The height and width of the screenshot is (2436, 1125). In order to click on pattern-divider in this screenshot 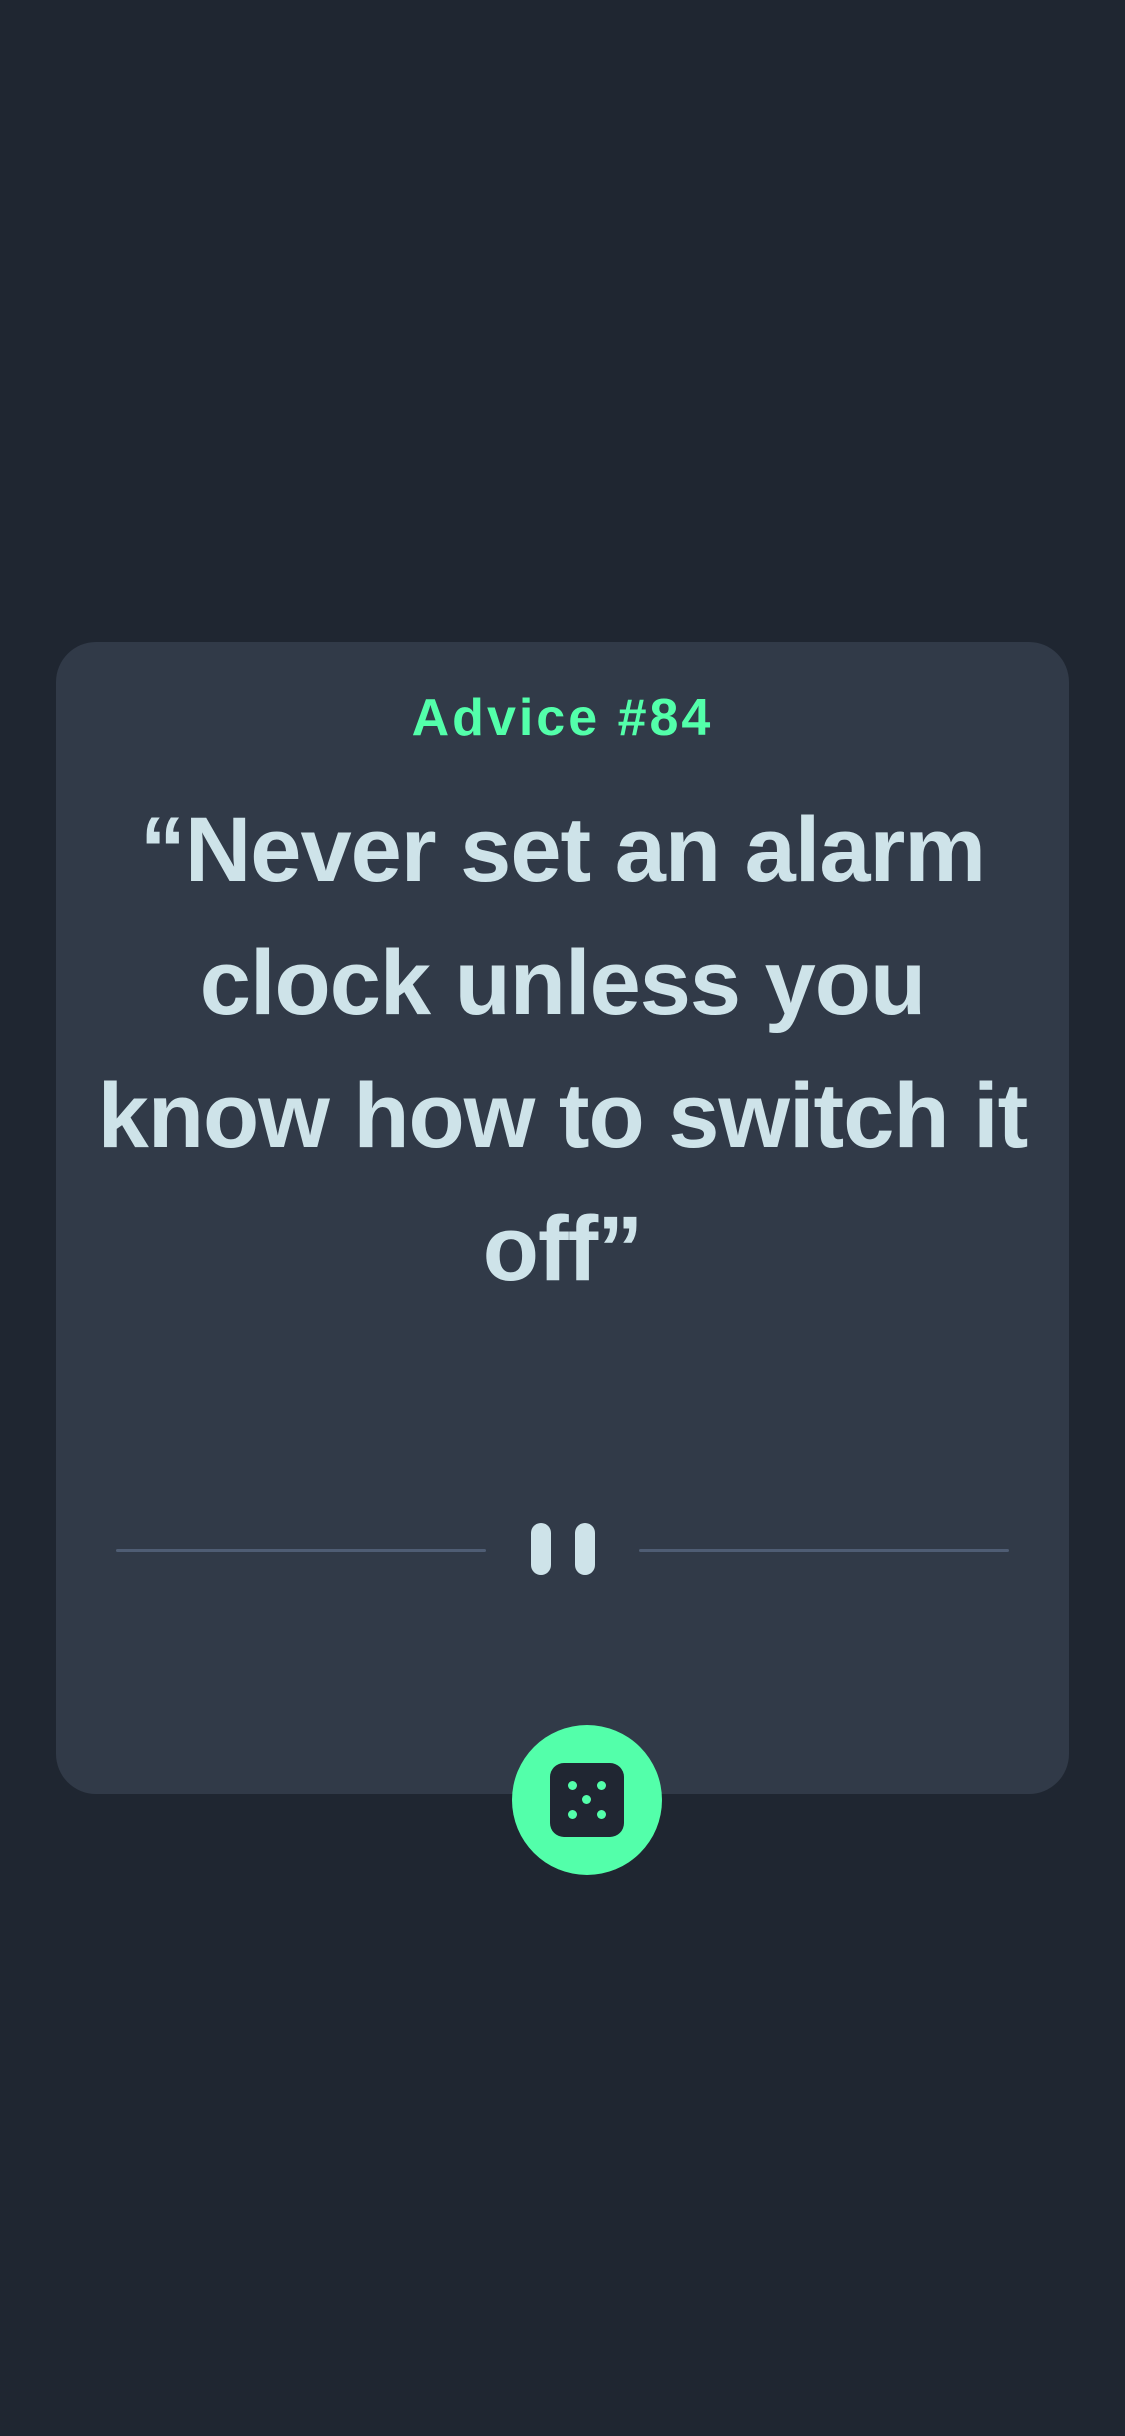, I will do `click(562, 1550)`.